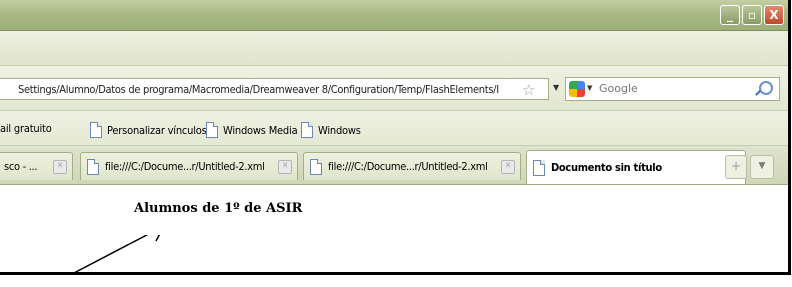 The image size is (792, 287). What do you see at coordinates (577, 89) in the screenshot?
I see `google-engine-icon` at bounding box center [577, 89].